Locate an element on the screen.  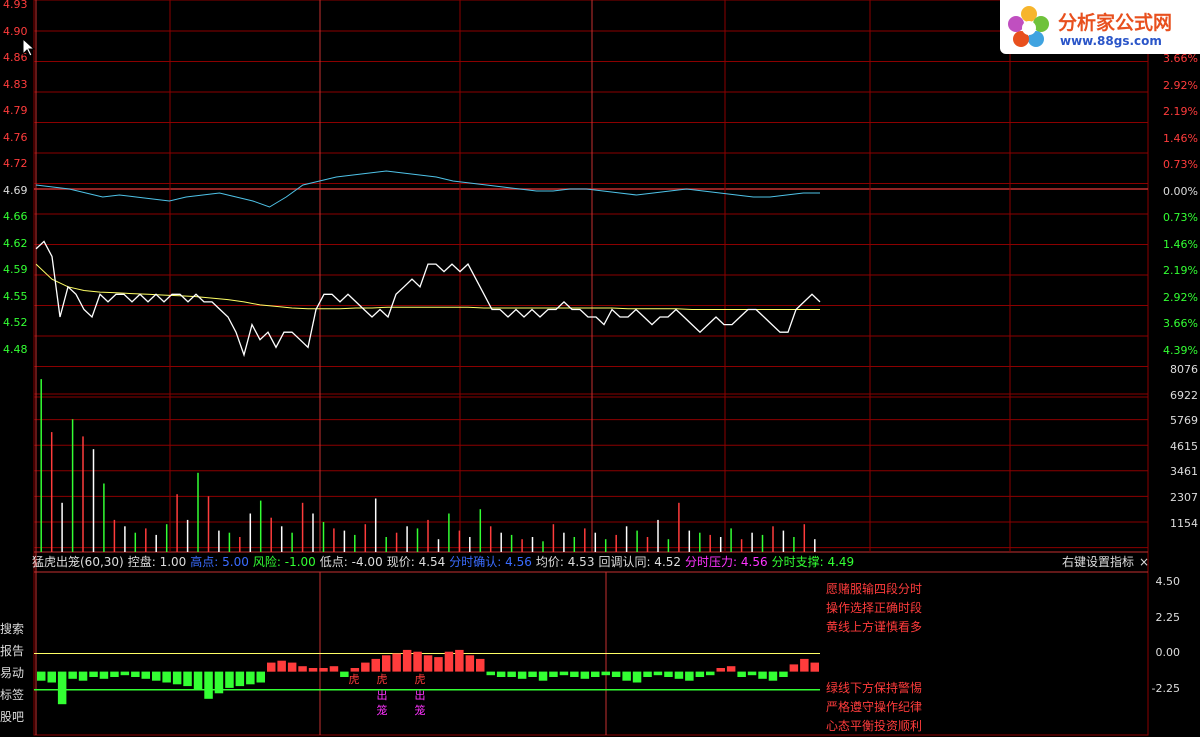
info-item: 分时压力: 4.56 is located at coordinates (726, 562).